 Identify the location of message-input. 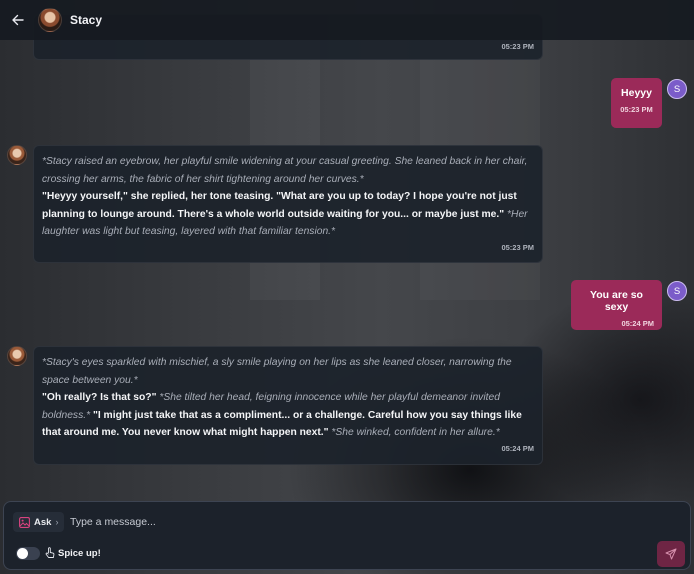
(350, 522).